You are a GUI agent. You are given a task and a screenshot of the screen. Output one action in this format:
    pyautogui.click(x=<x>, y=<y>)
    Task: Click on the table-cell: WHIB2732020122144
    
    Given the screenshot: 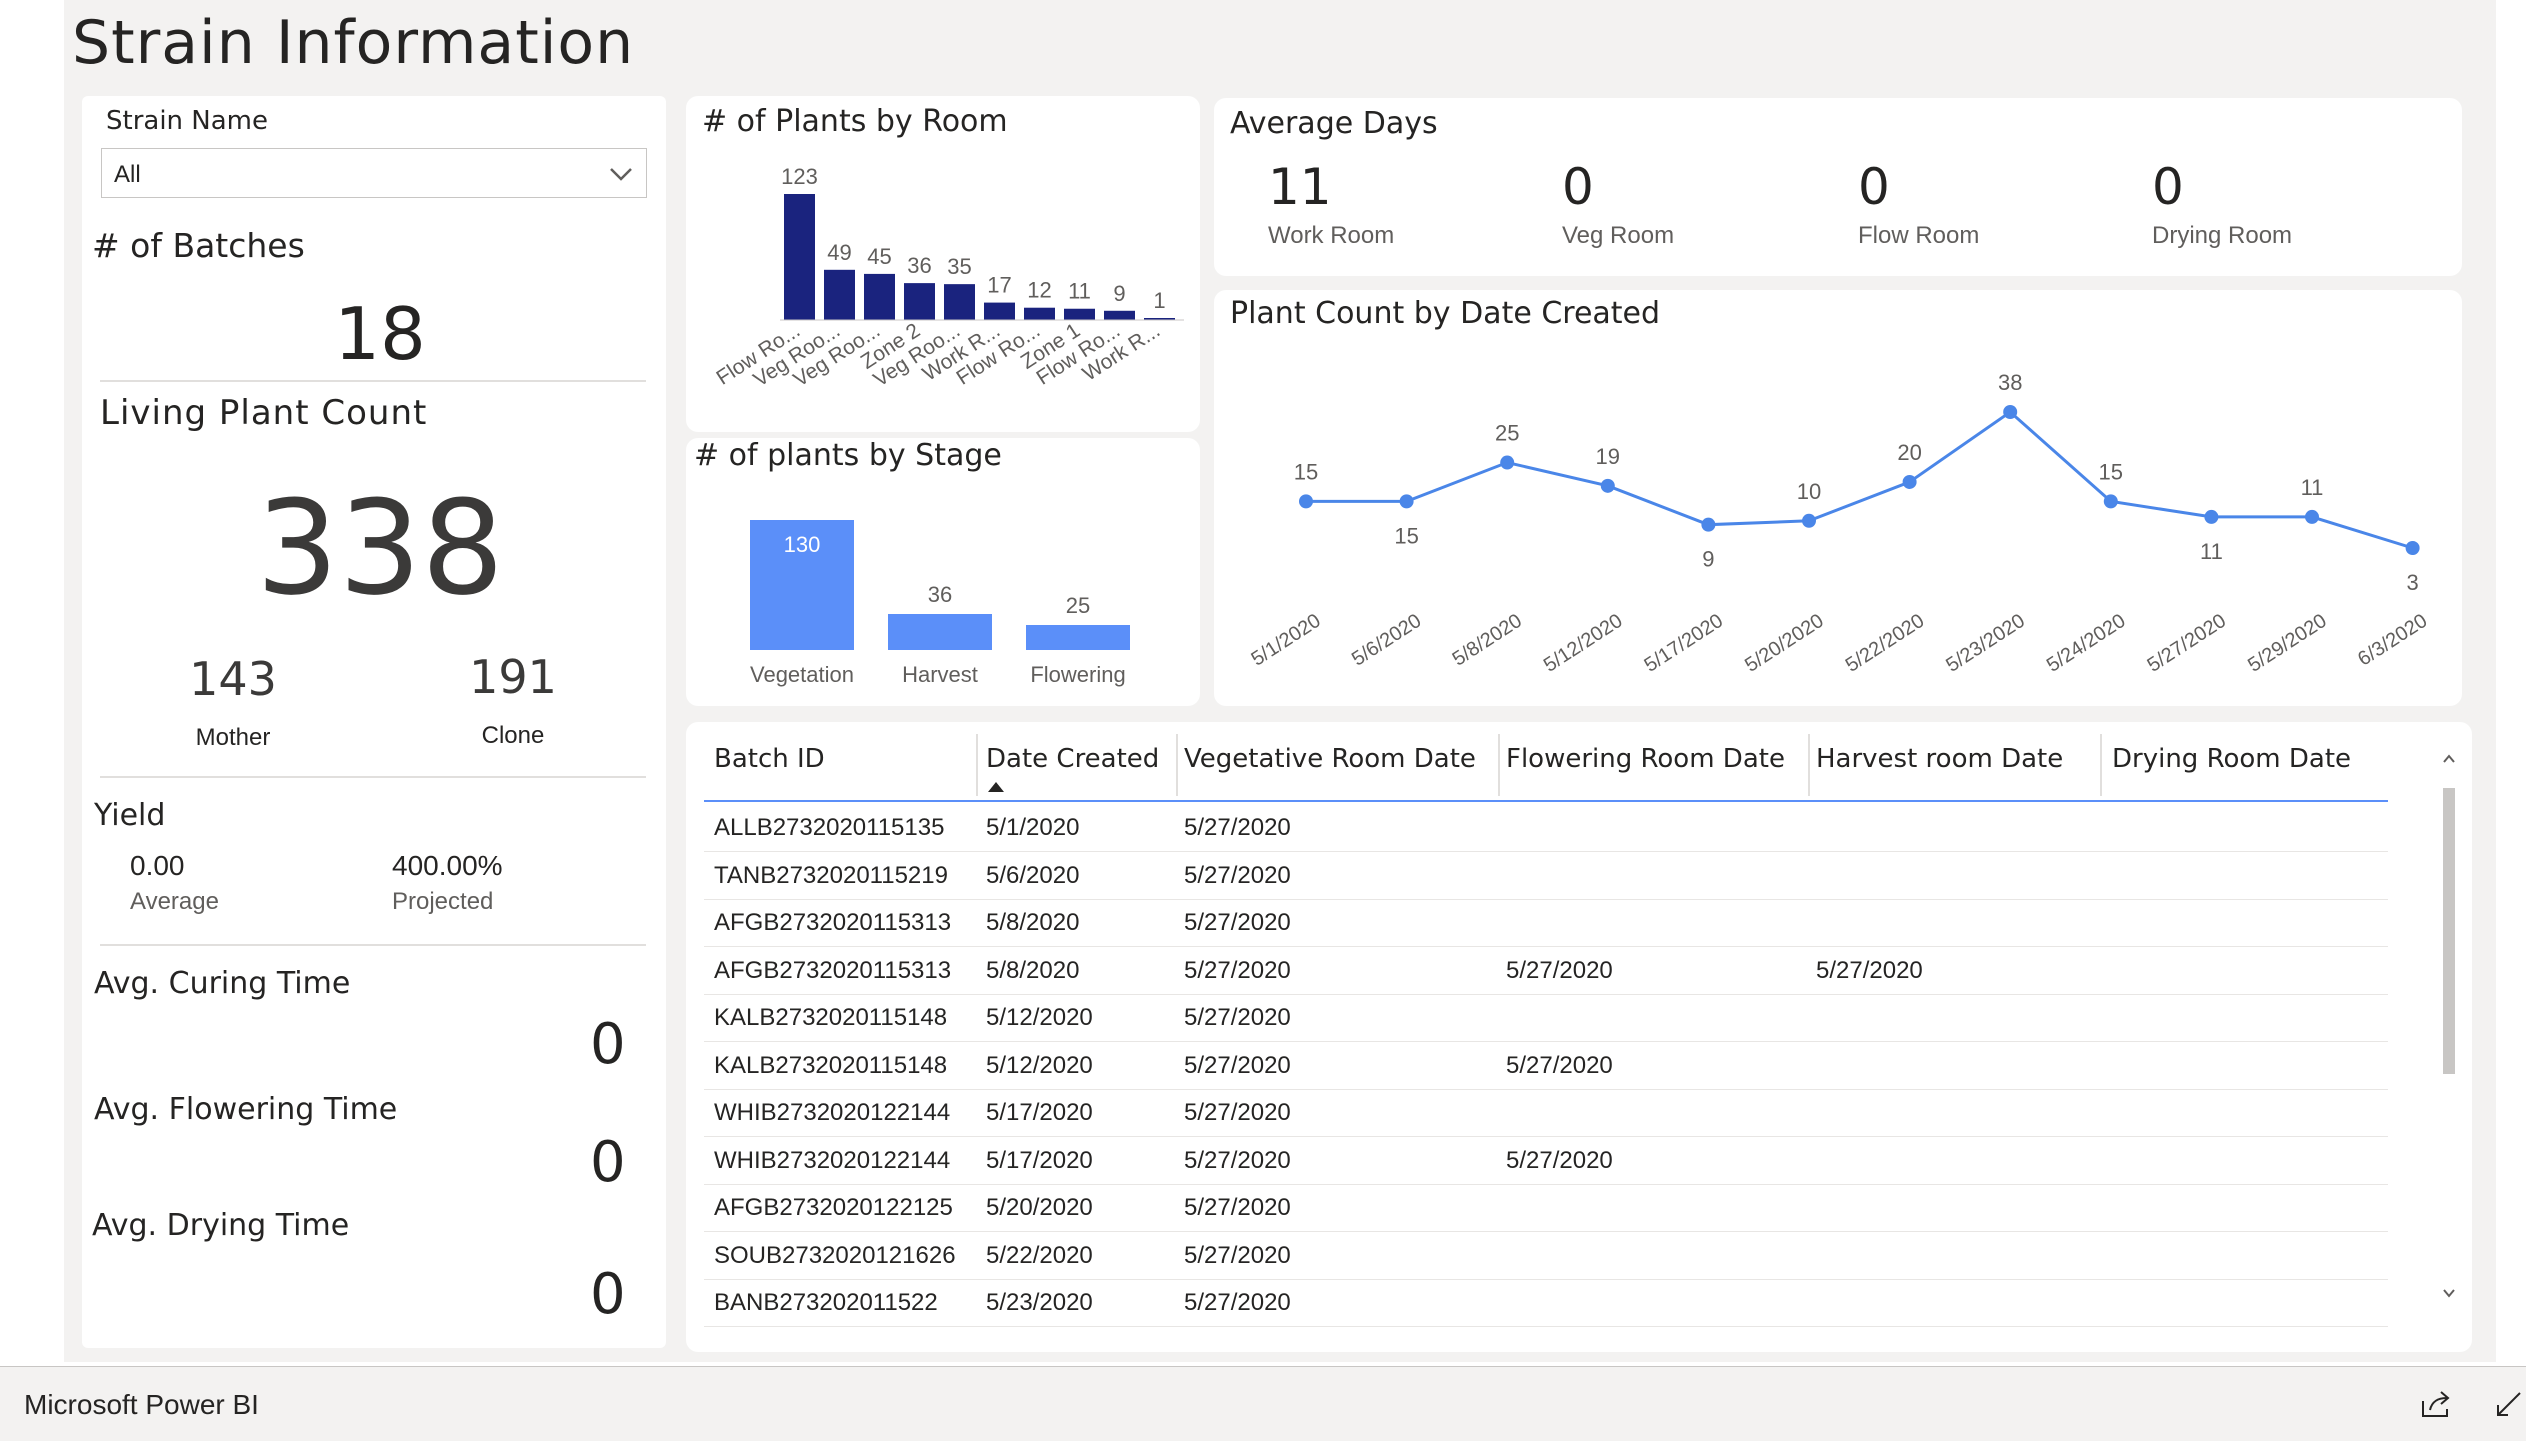 What is the action you would take?
    pyautogui.click(x=832, y=1112)
    